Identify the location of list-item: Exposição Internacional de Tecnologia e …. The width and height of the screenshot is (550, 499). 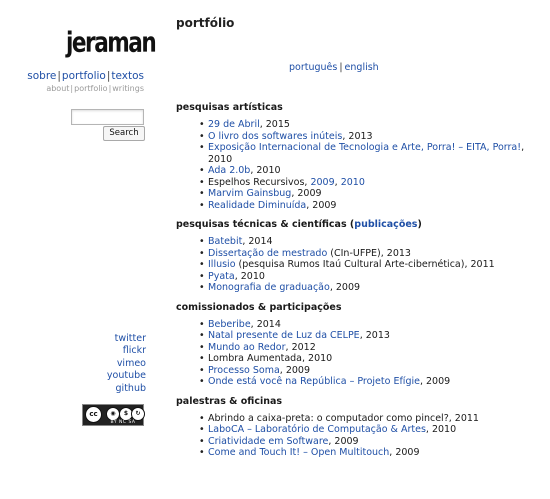
(367, 153).